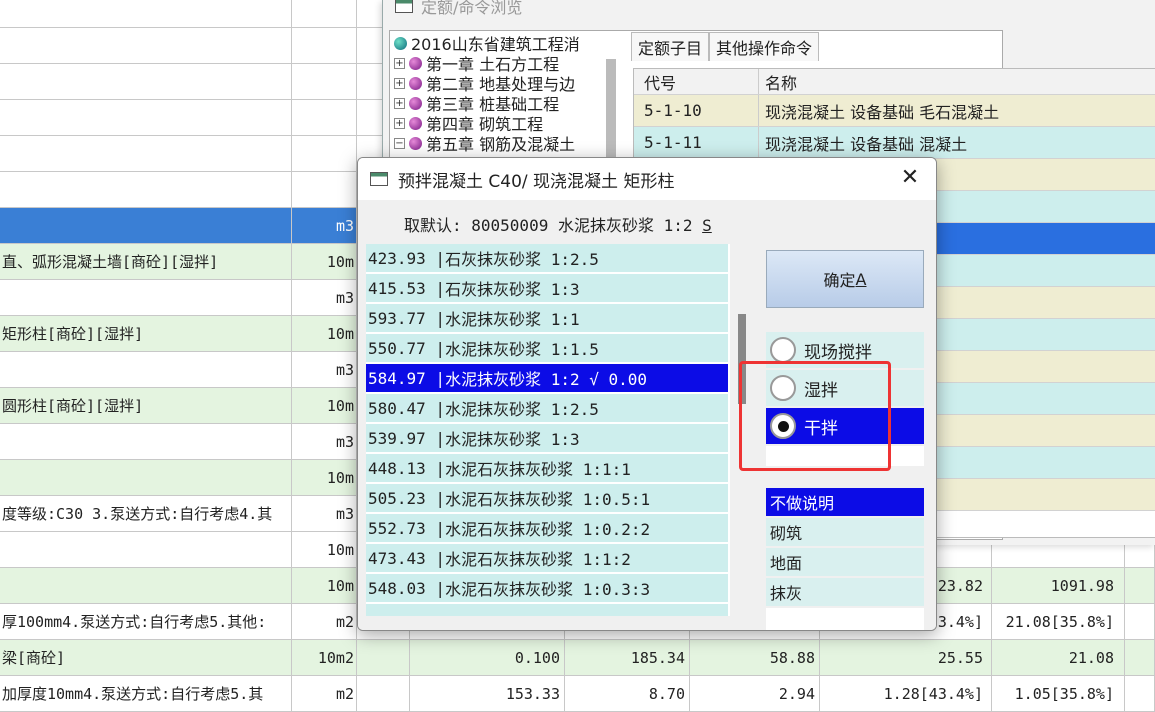  Describe the element at coordinates (400, 43) in the screenshot. I see `globe-icon` at that location.